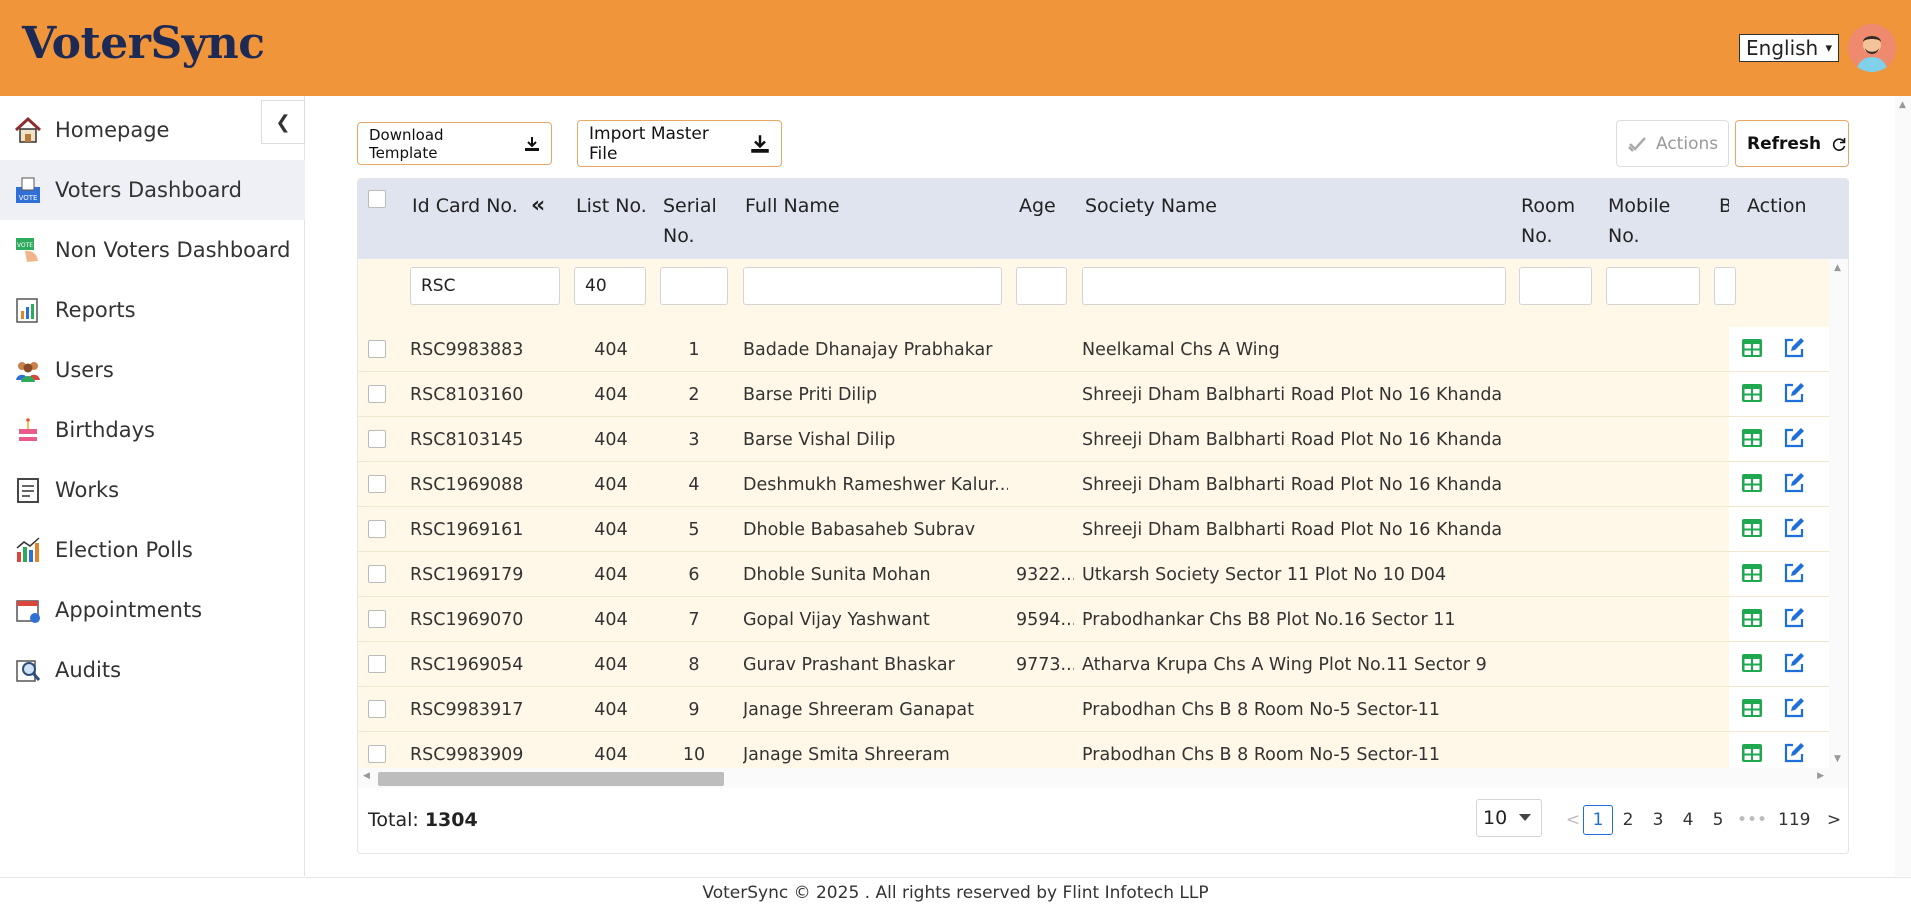 This screenshot has width=1911, height=908. What do you see at coordinates (1672, 143) in the screenshot?
I see `actions-button: Actions` at bounding box center [1672, 143].